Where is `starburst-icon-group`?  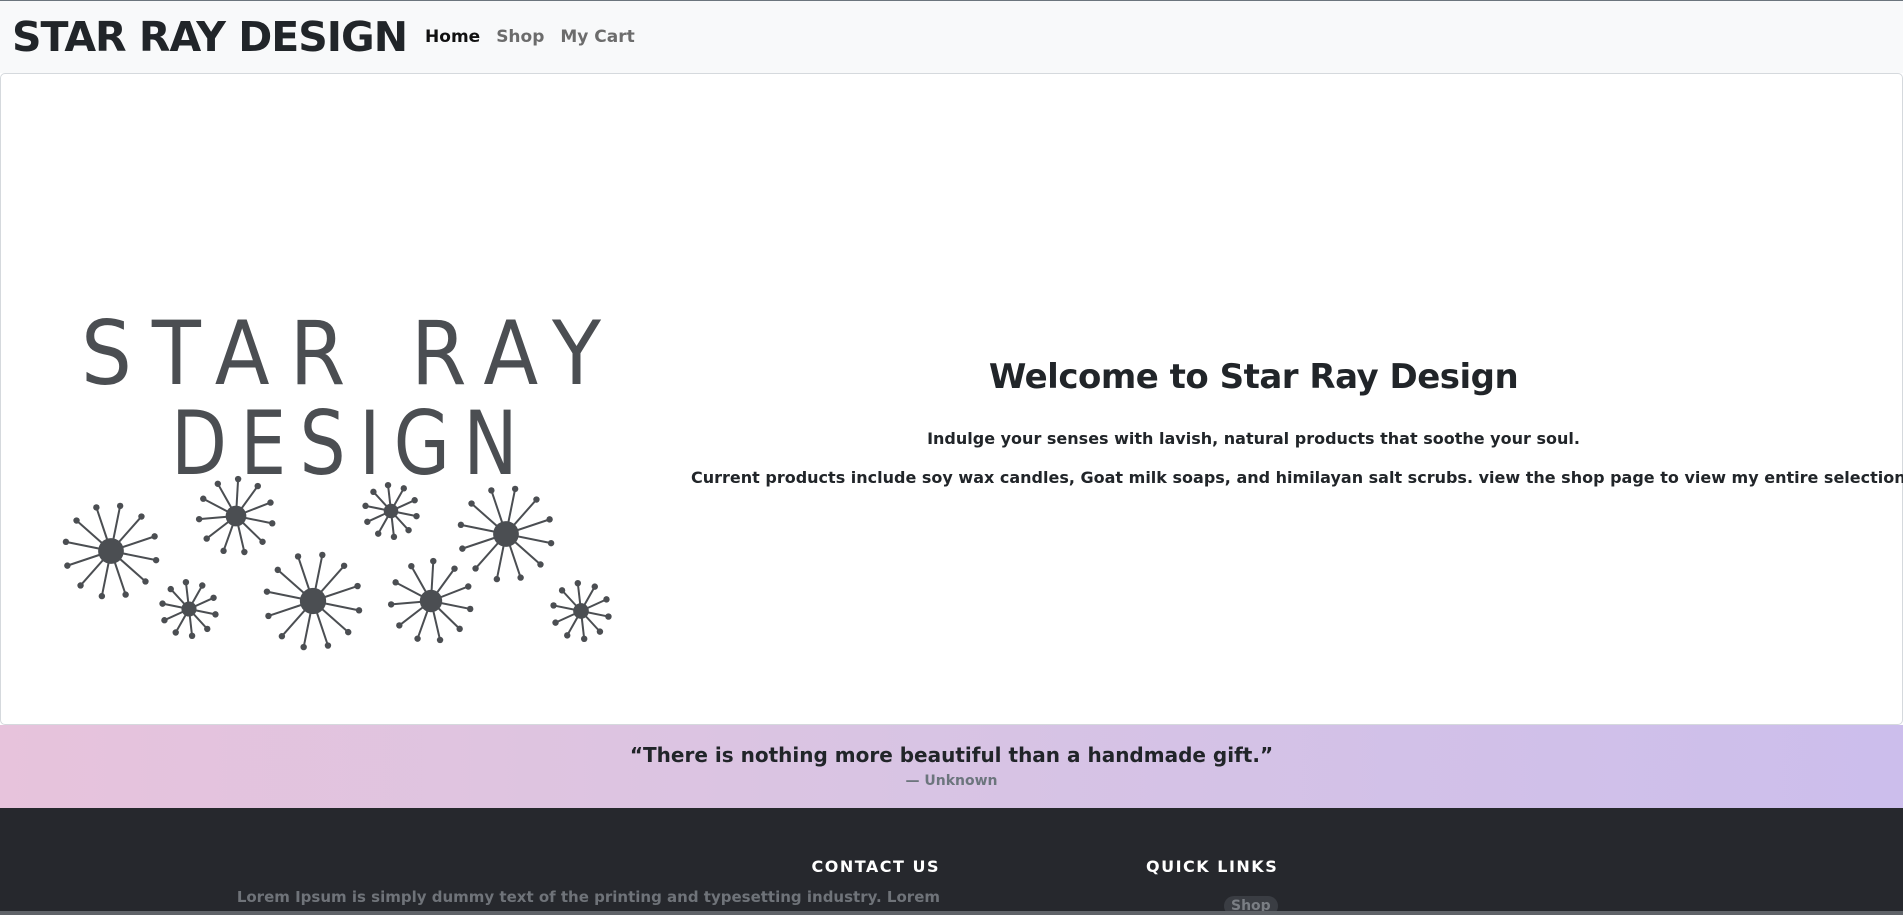
starburst-icon-group is located at coordinates (337, 563).